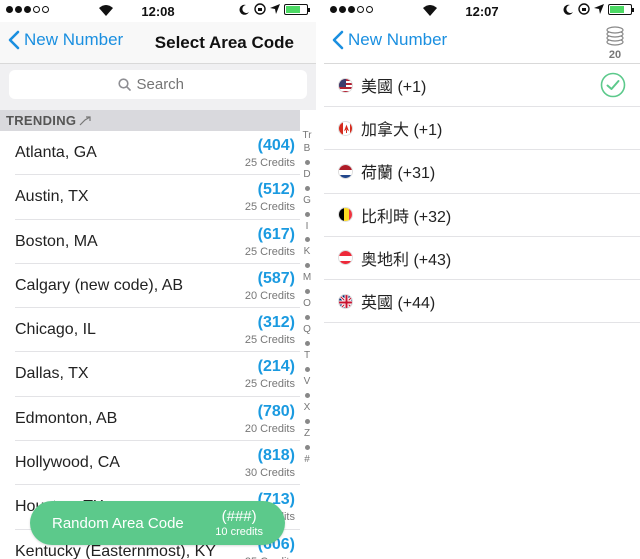  I want to click on area-code-row: Atlanta, GA (404) 25 Credits, so click(157, 153).